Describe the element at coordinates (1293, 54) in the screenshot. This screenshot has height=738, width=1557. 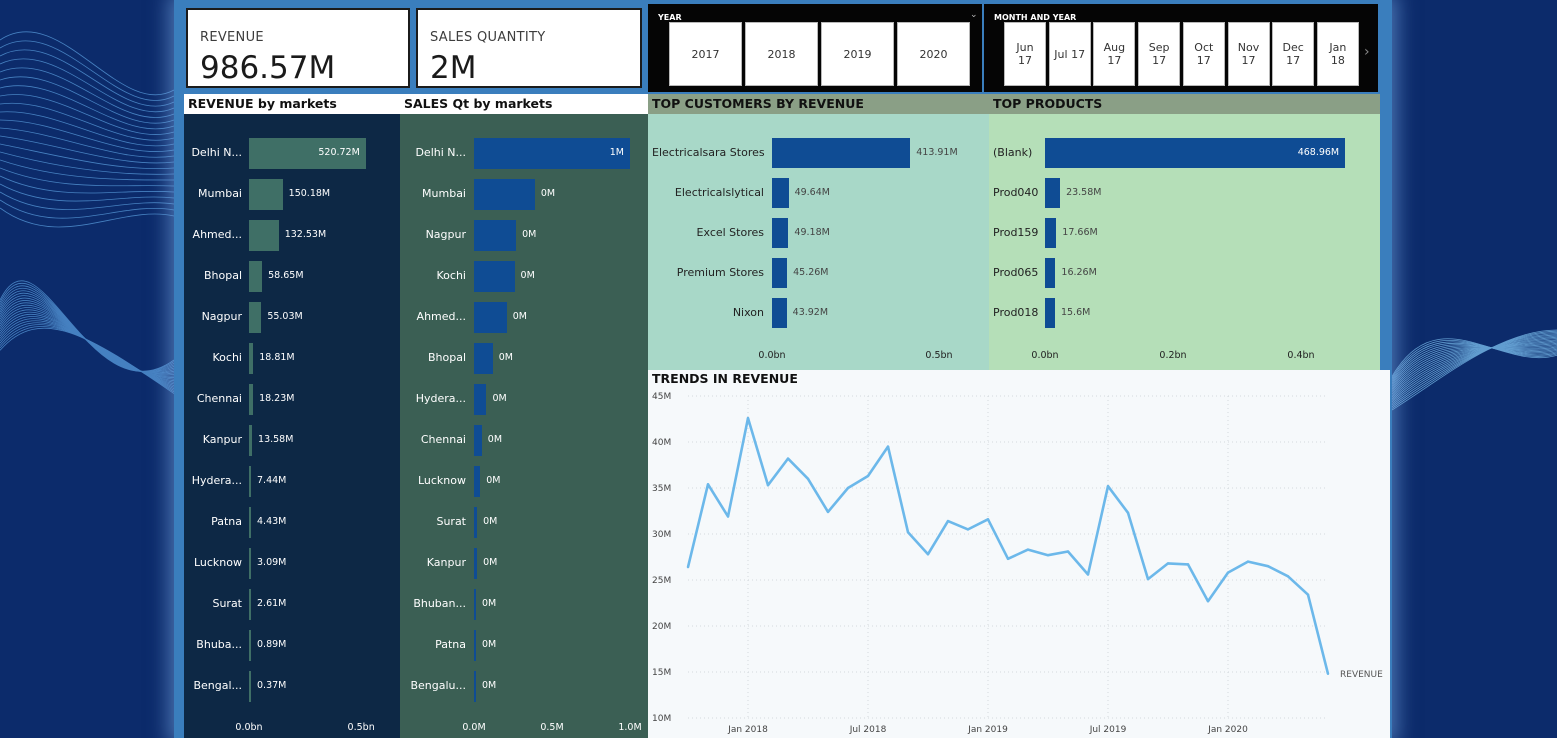
I see `month-option: Dec 17` at that location.